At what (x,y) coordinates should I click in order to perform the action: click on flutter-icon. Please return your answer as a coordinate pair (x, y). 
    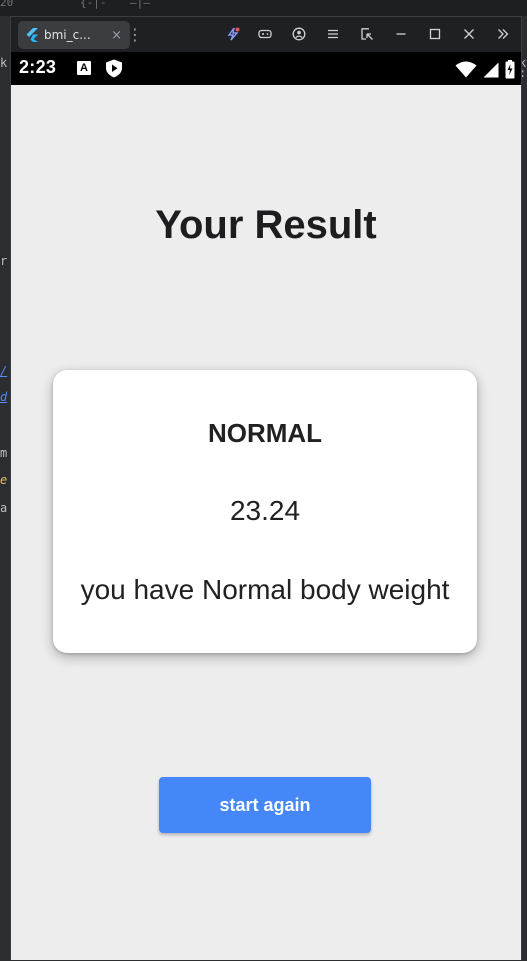
    Looking at the image, I should click on (32, 35).